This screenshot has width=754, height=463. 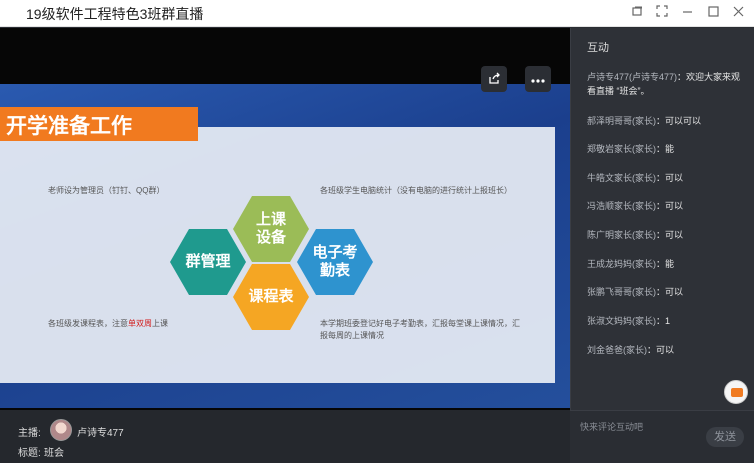 What do you see at coordinates (538, 79) in the screenshot?
I see `more-icon` at bounding box center [538, 79].